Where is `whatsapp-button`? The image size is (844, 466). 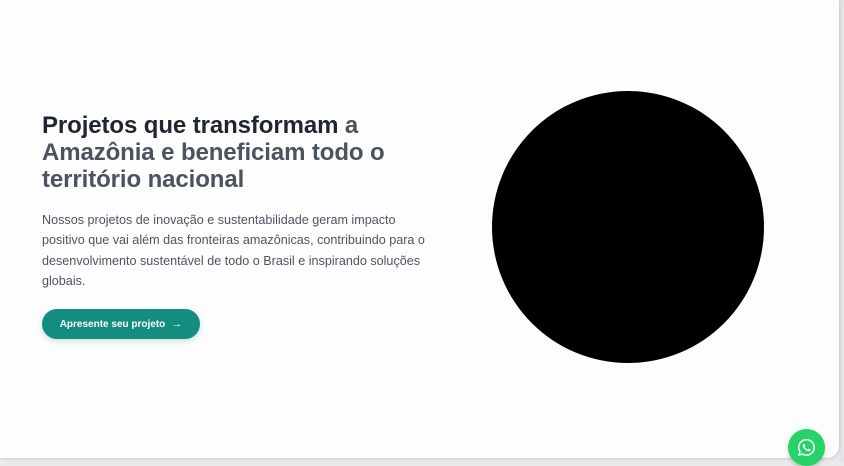 whatsapp-button is located at coordinates (806, 447).